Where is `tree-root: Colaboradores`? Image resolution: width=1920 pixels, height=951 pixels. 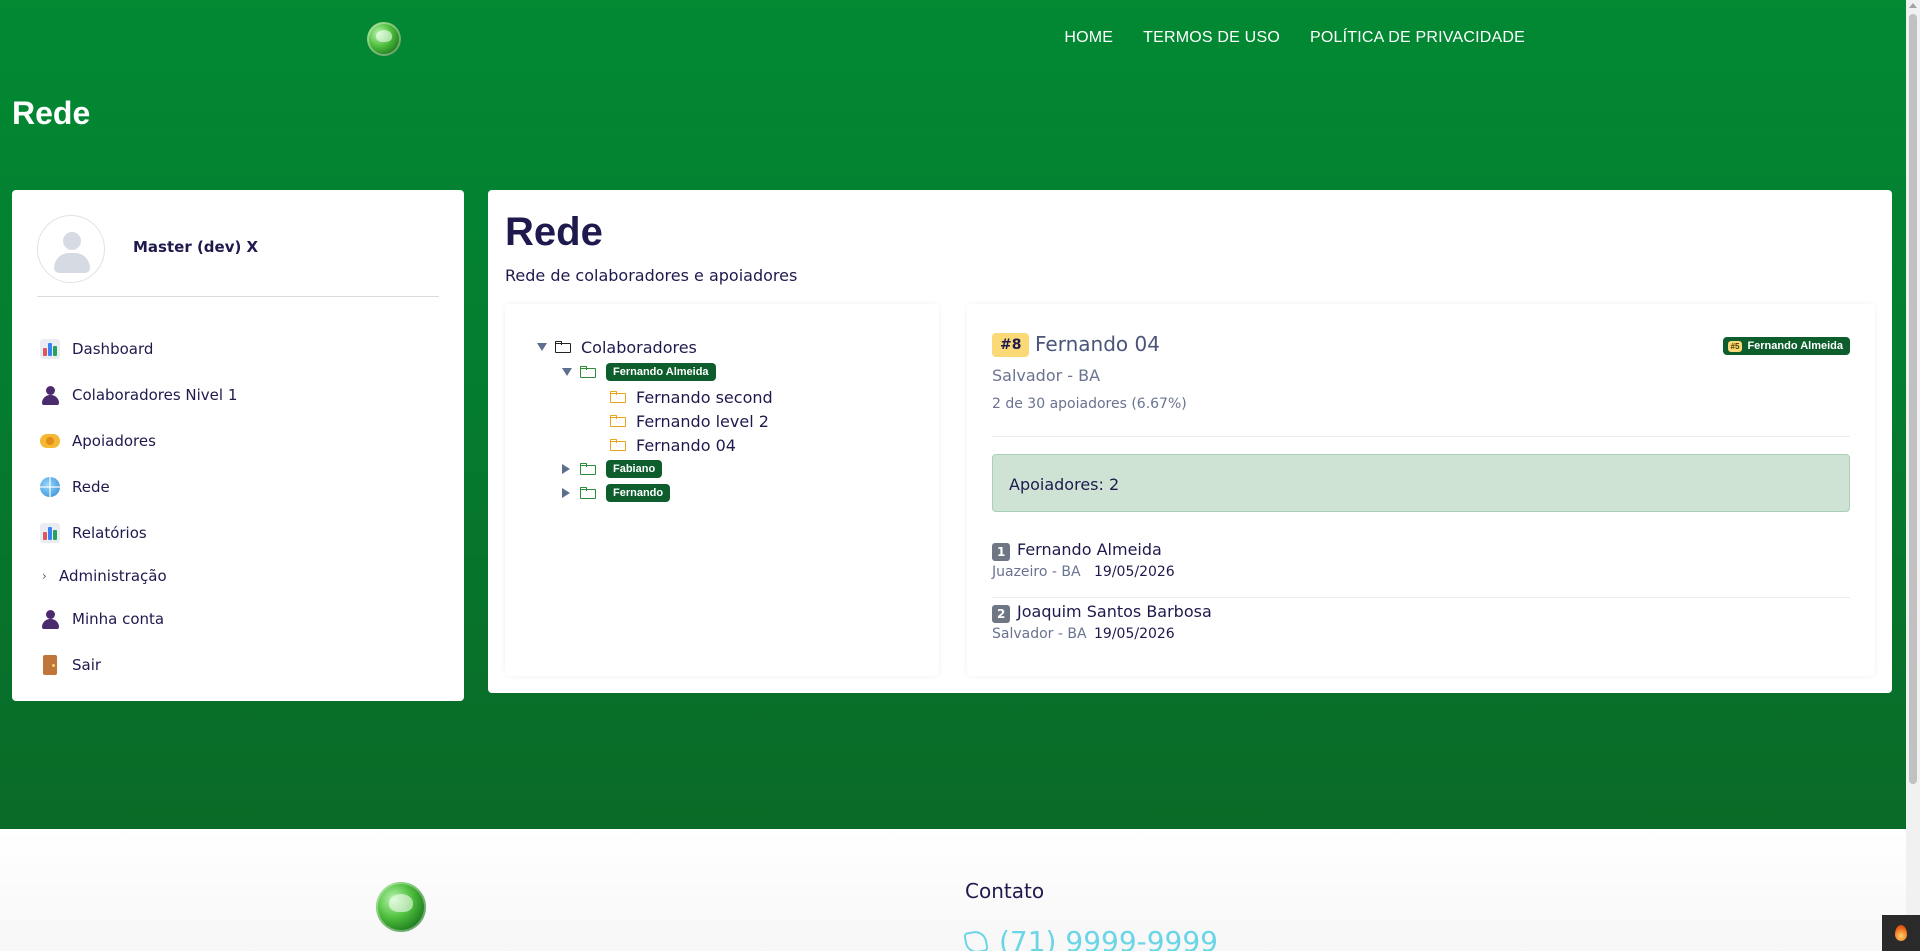 tree-root: Colaboradores is located at coordinates (617, 347).